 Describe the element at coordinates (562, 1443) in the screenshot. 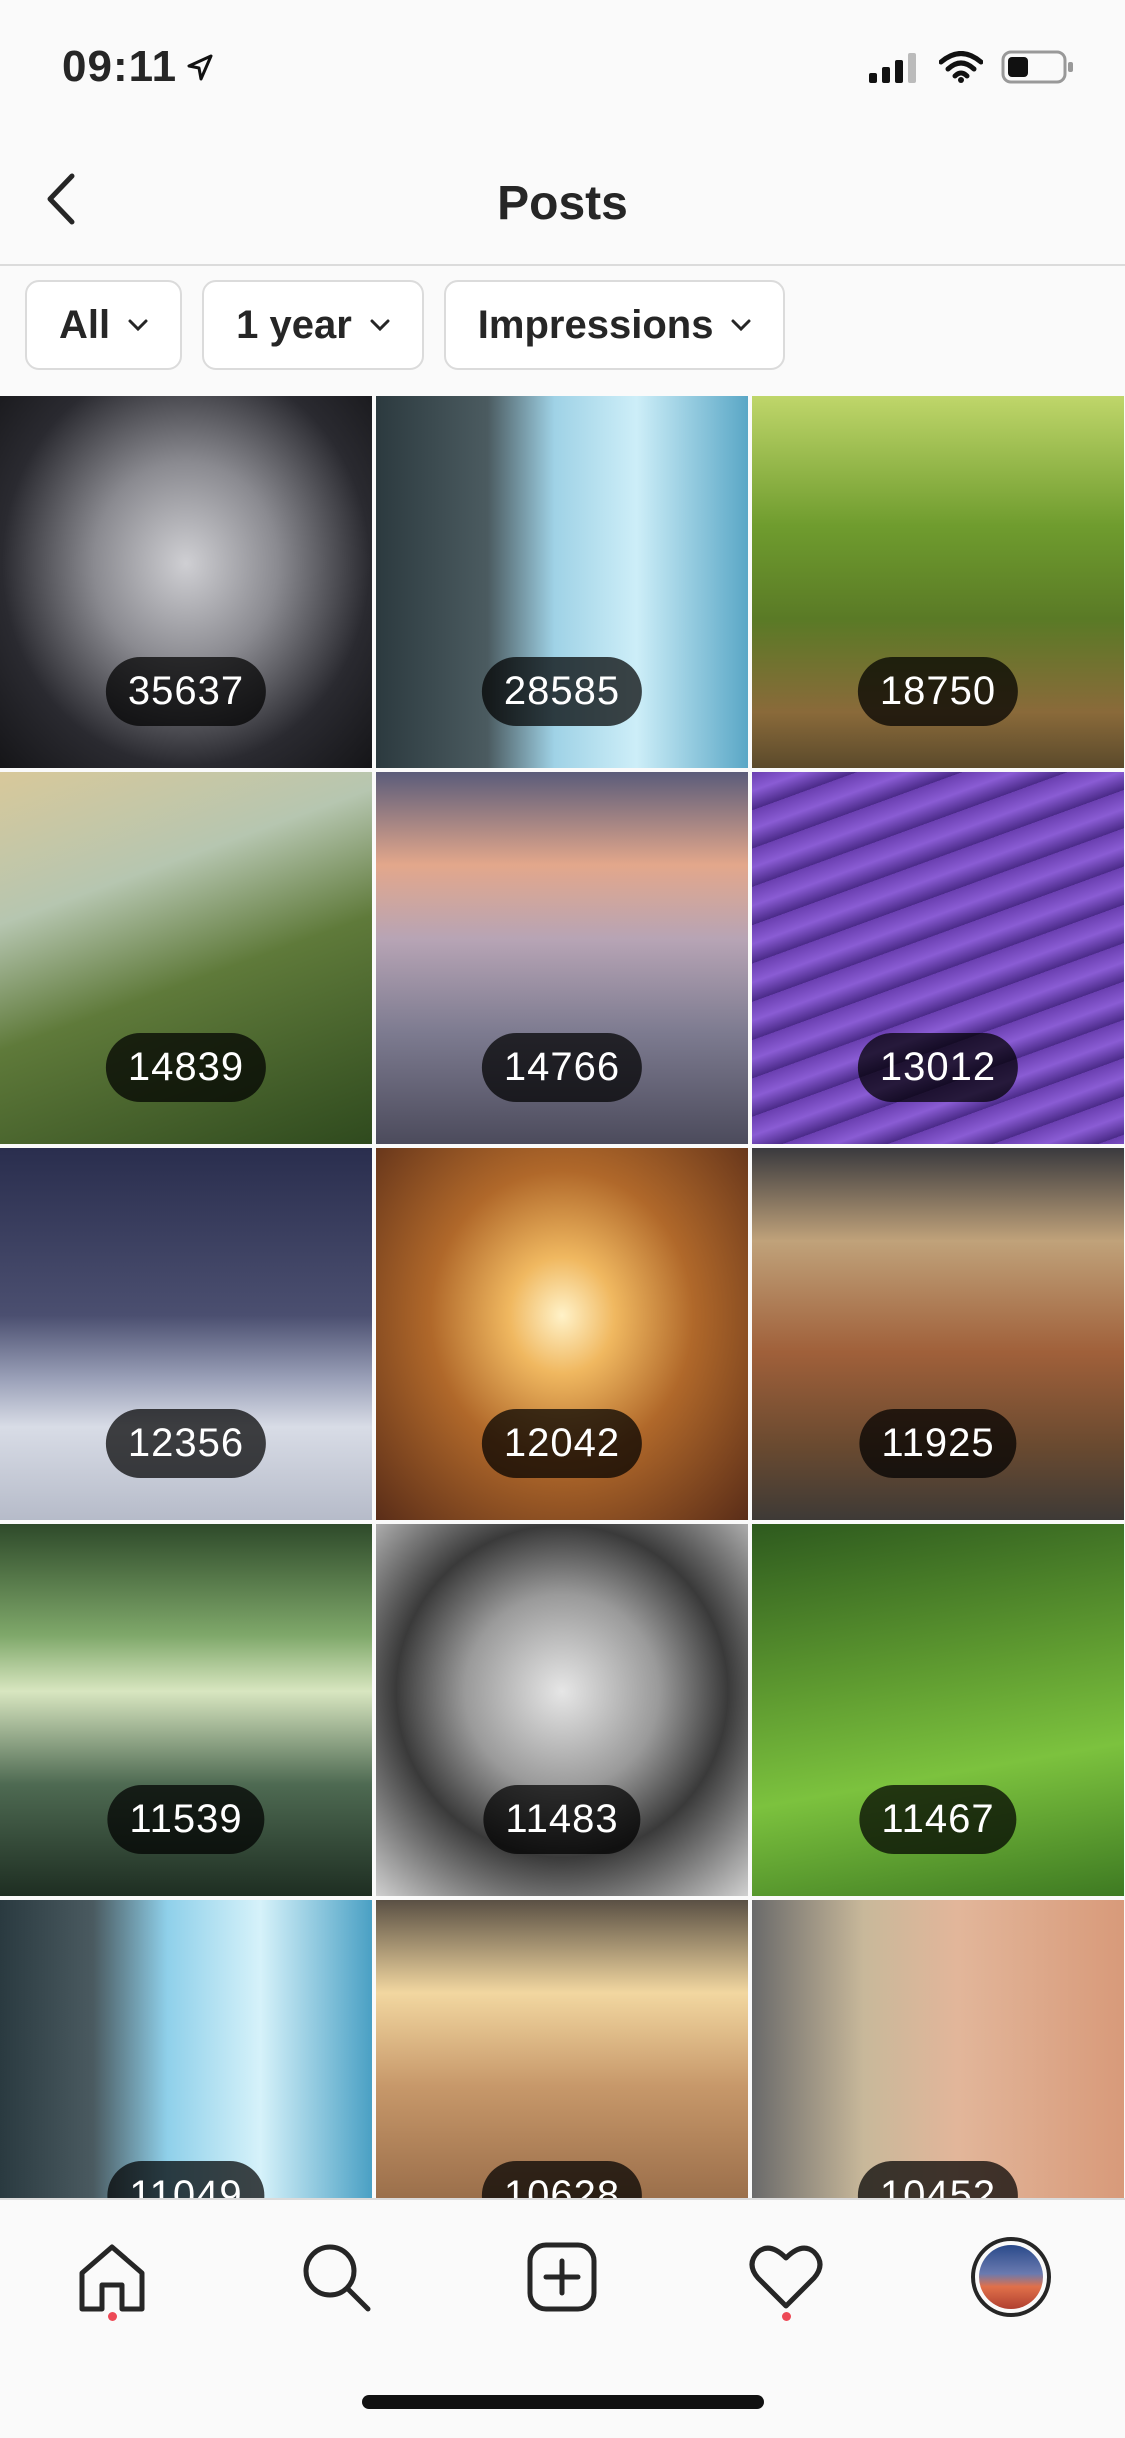

I see `impressions-count: 12042` at that location.